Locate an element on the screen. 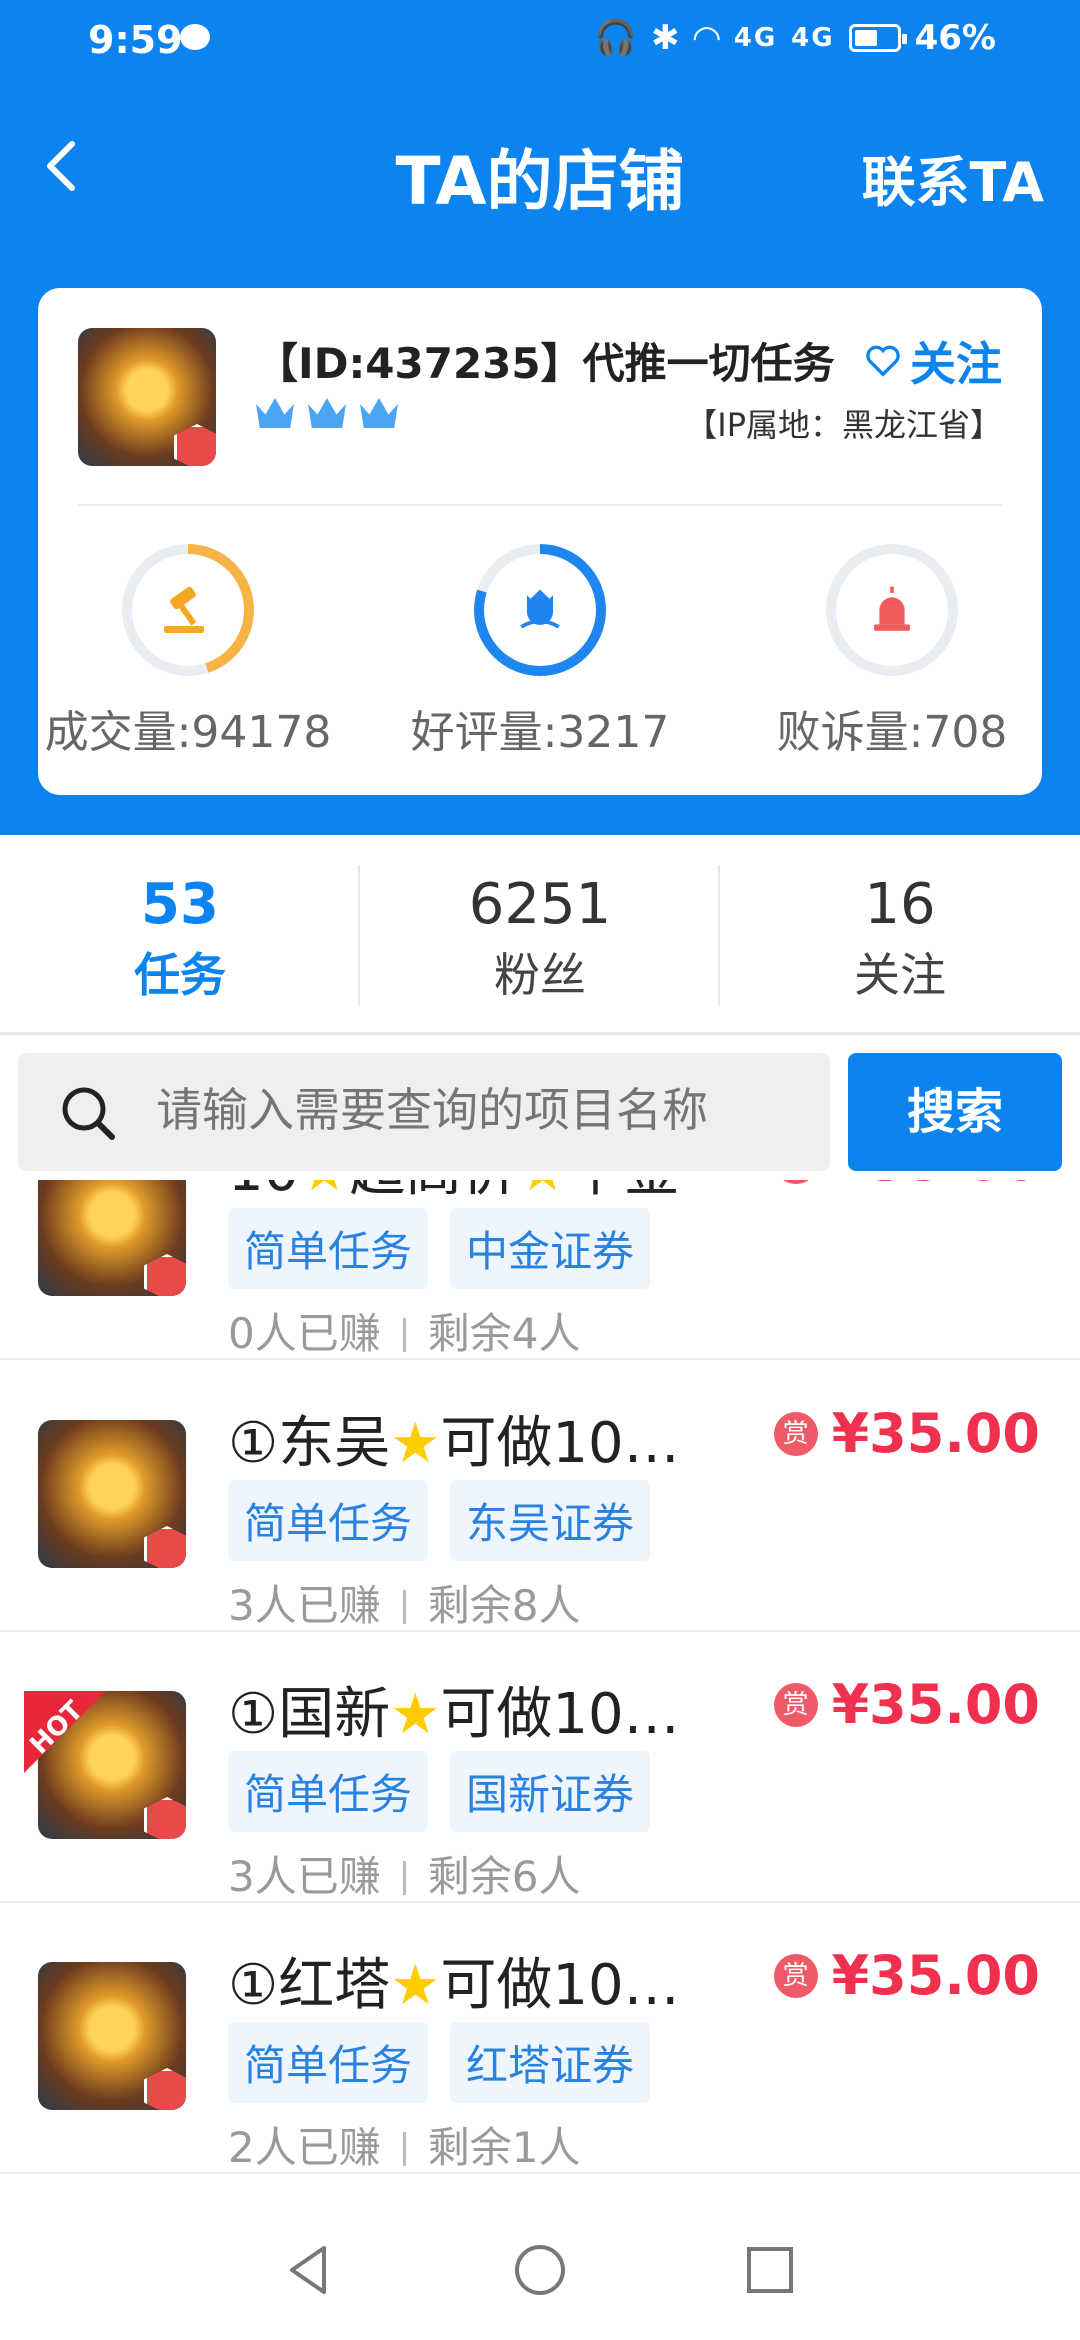 The image size is (1080, 2340). task-meta: 3人已赚 剩余8人 is located at coordinates (404, 1602).